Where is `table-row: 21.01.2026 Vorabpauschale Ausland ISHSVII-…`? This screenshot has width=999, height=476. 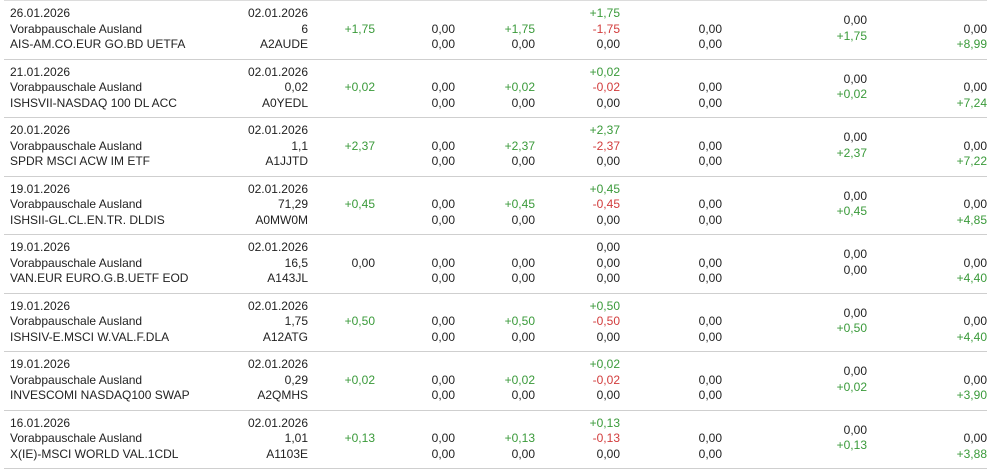 table-row: 21.01.2026 Vorabpauschale Ausland ISHSVII-… is located at coordinates (495, 89).